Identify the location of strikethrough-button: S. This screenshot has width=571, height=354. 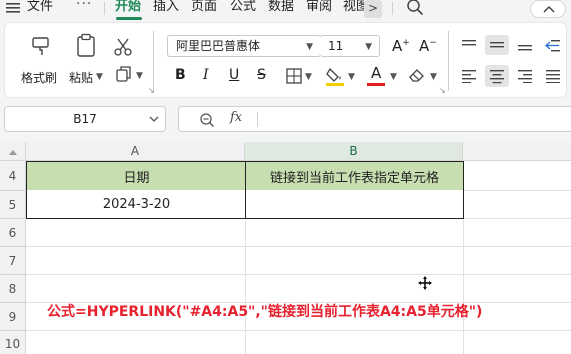
(261, 75).